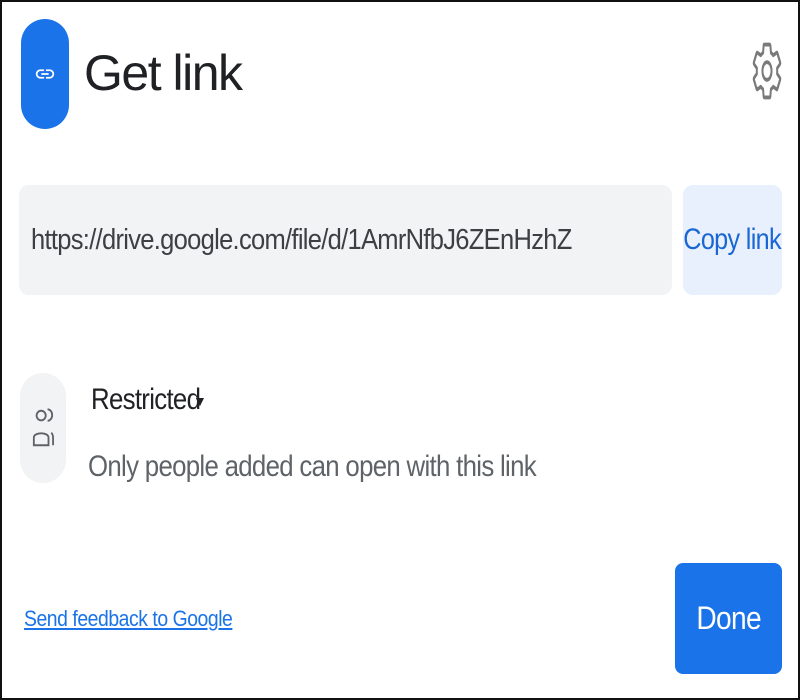  Describe the element at coordinates (43, 428) in the screenshot. I see `people-icon` at that location.